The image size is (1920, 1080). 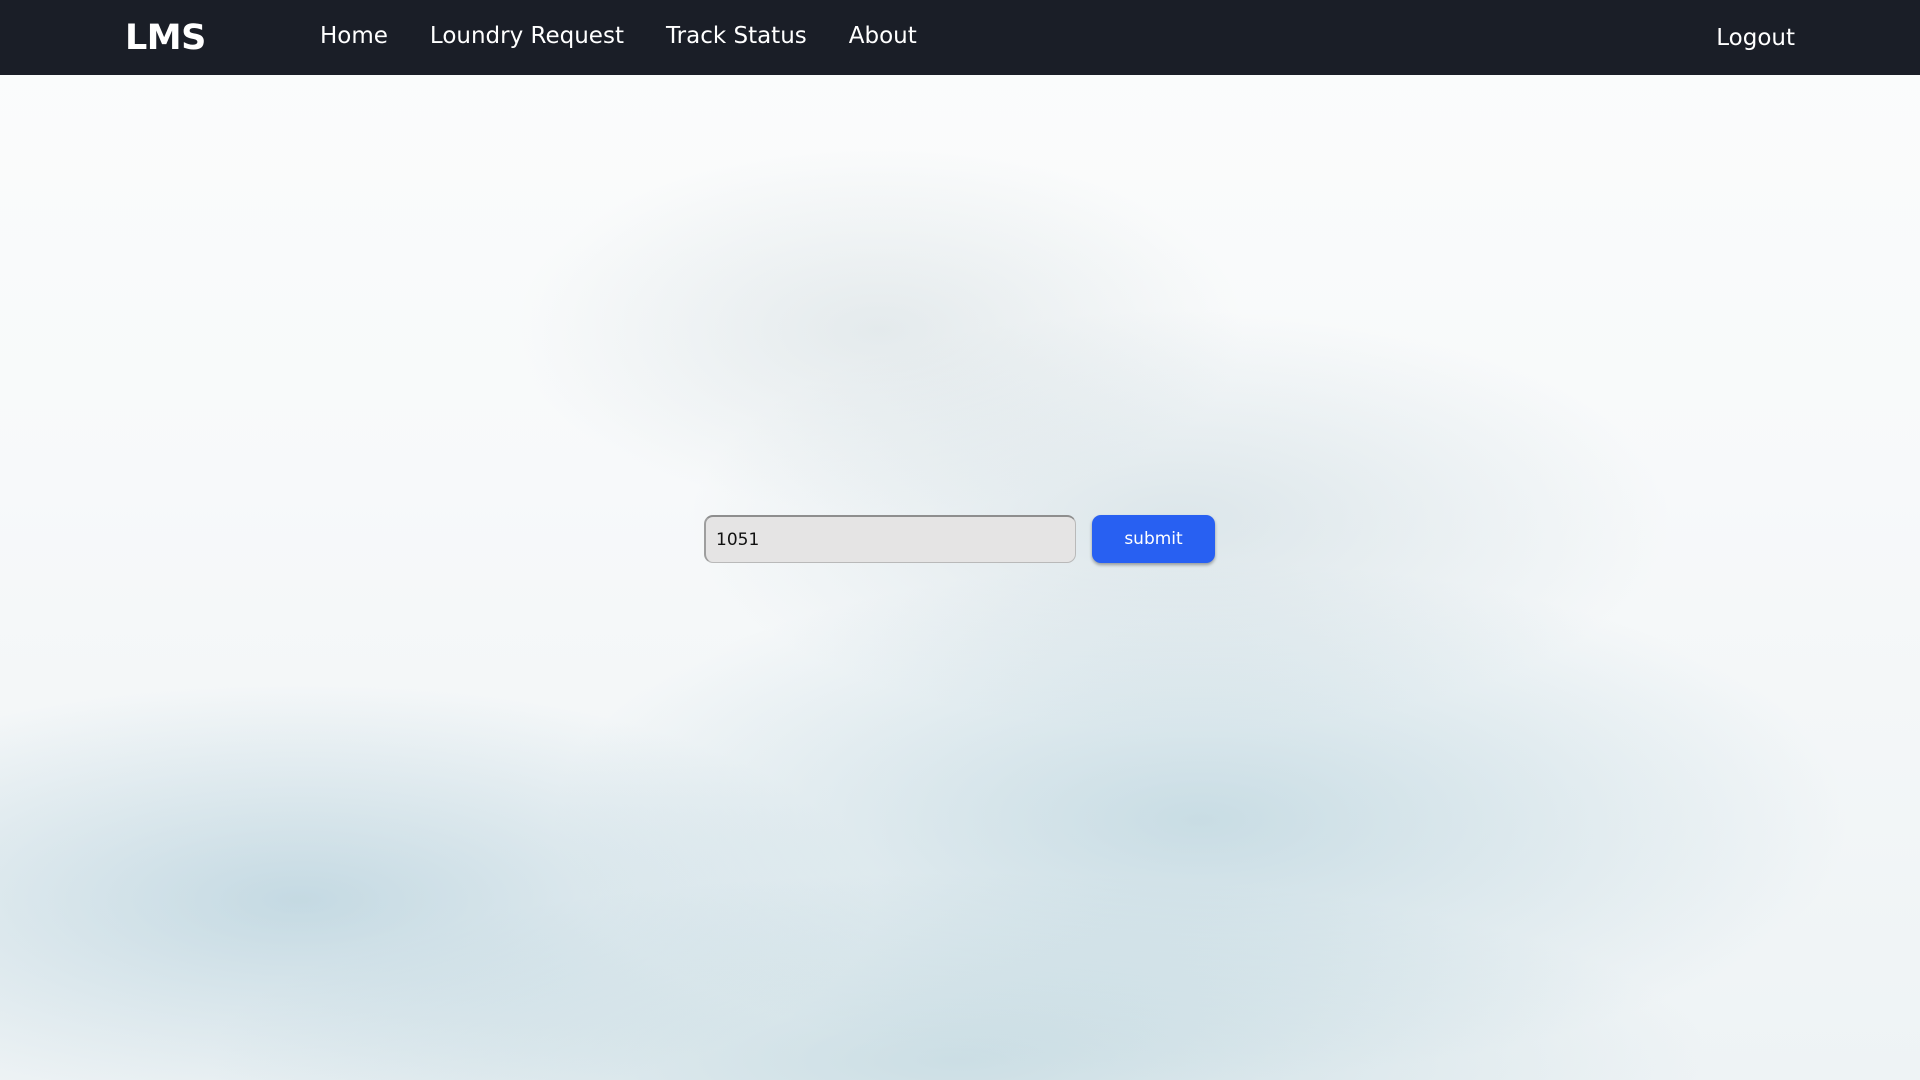 What do you see at coordinates (890, 539) in the screenshot?
I see `request-id-input` at bounding box center [890, 539].